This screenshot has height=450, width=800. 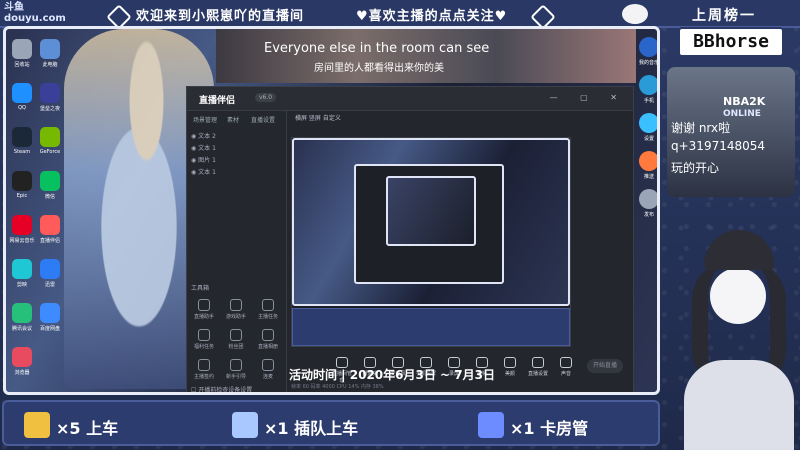 I want to click on side-app-label: 推送, so click(x=648, y=177).